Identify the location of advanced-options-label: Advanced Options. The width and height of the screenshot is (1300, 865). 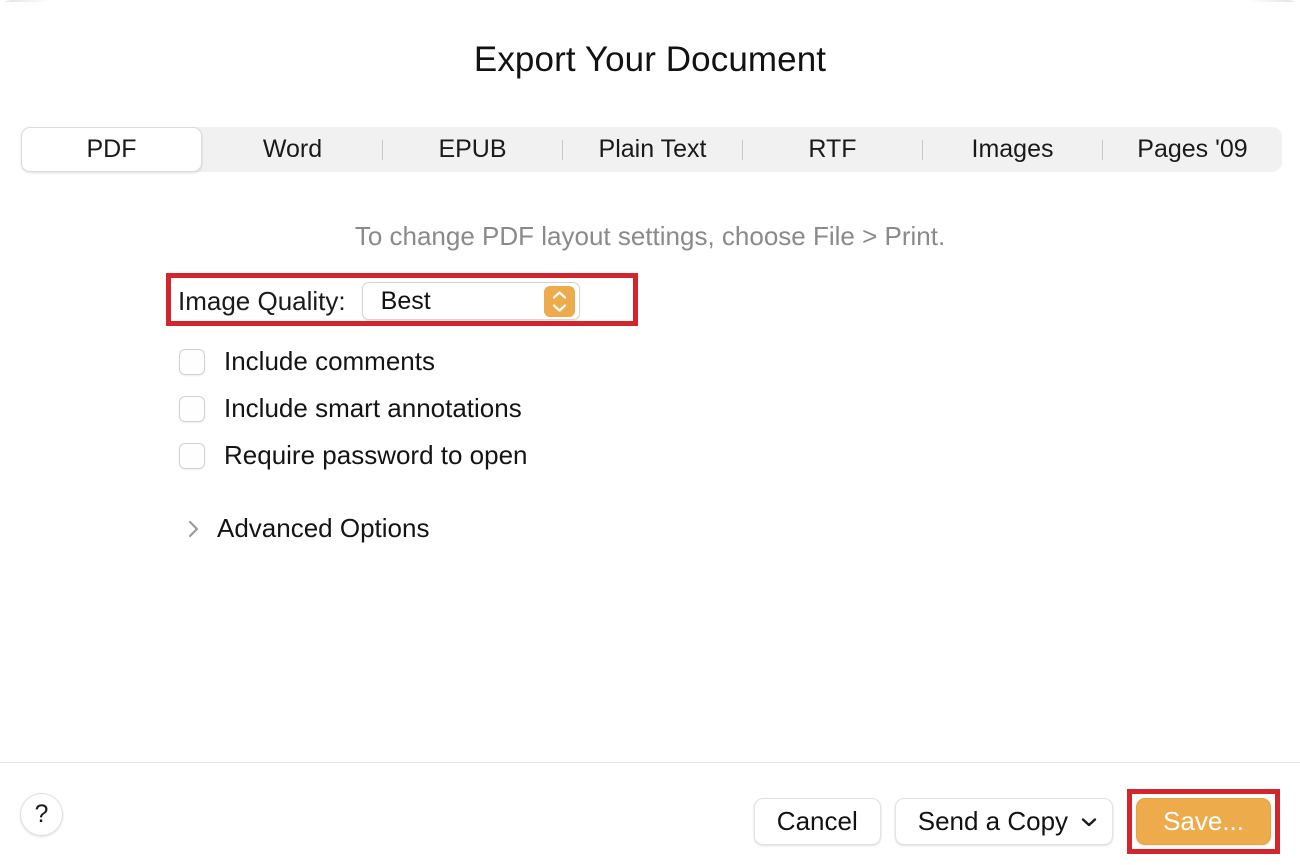
(323, 528).